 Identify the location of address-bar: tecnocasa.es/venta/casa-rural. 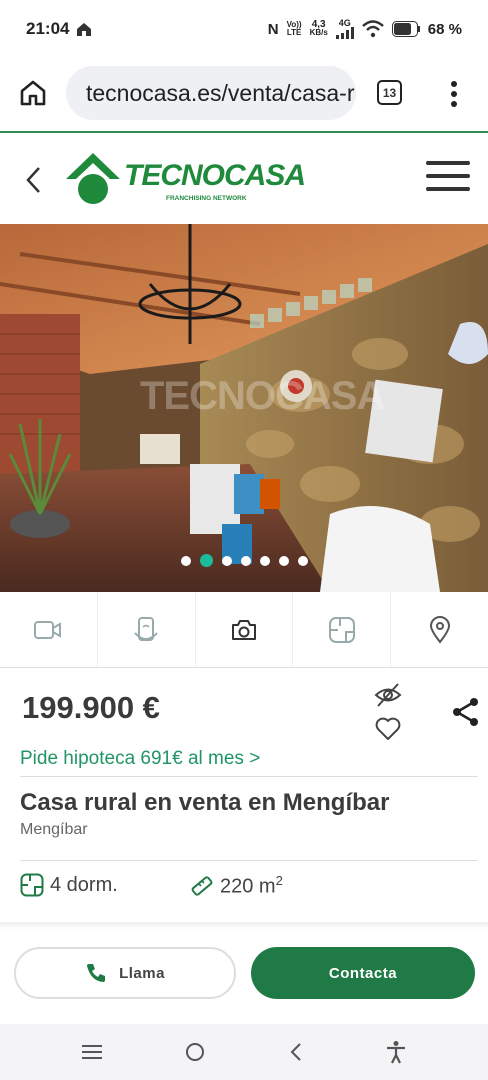
(211, 93).